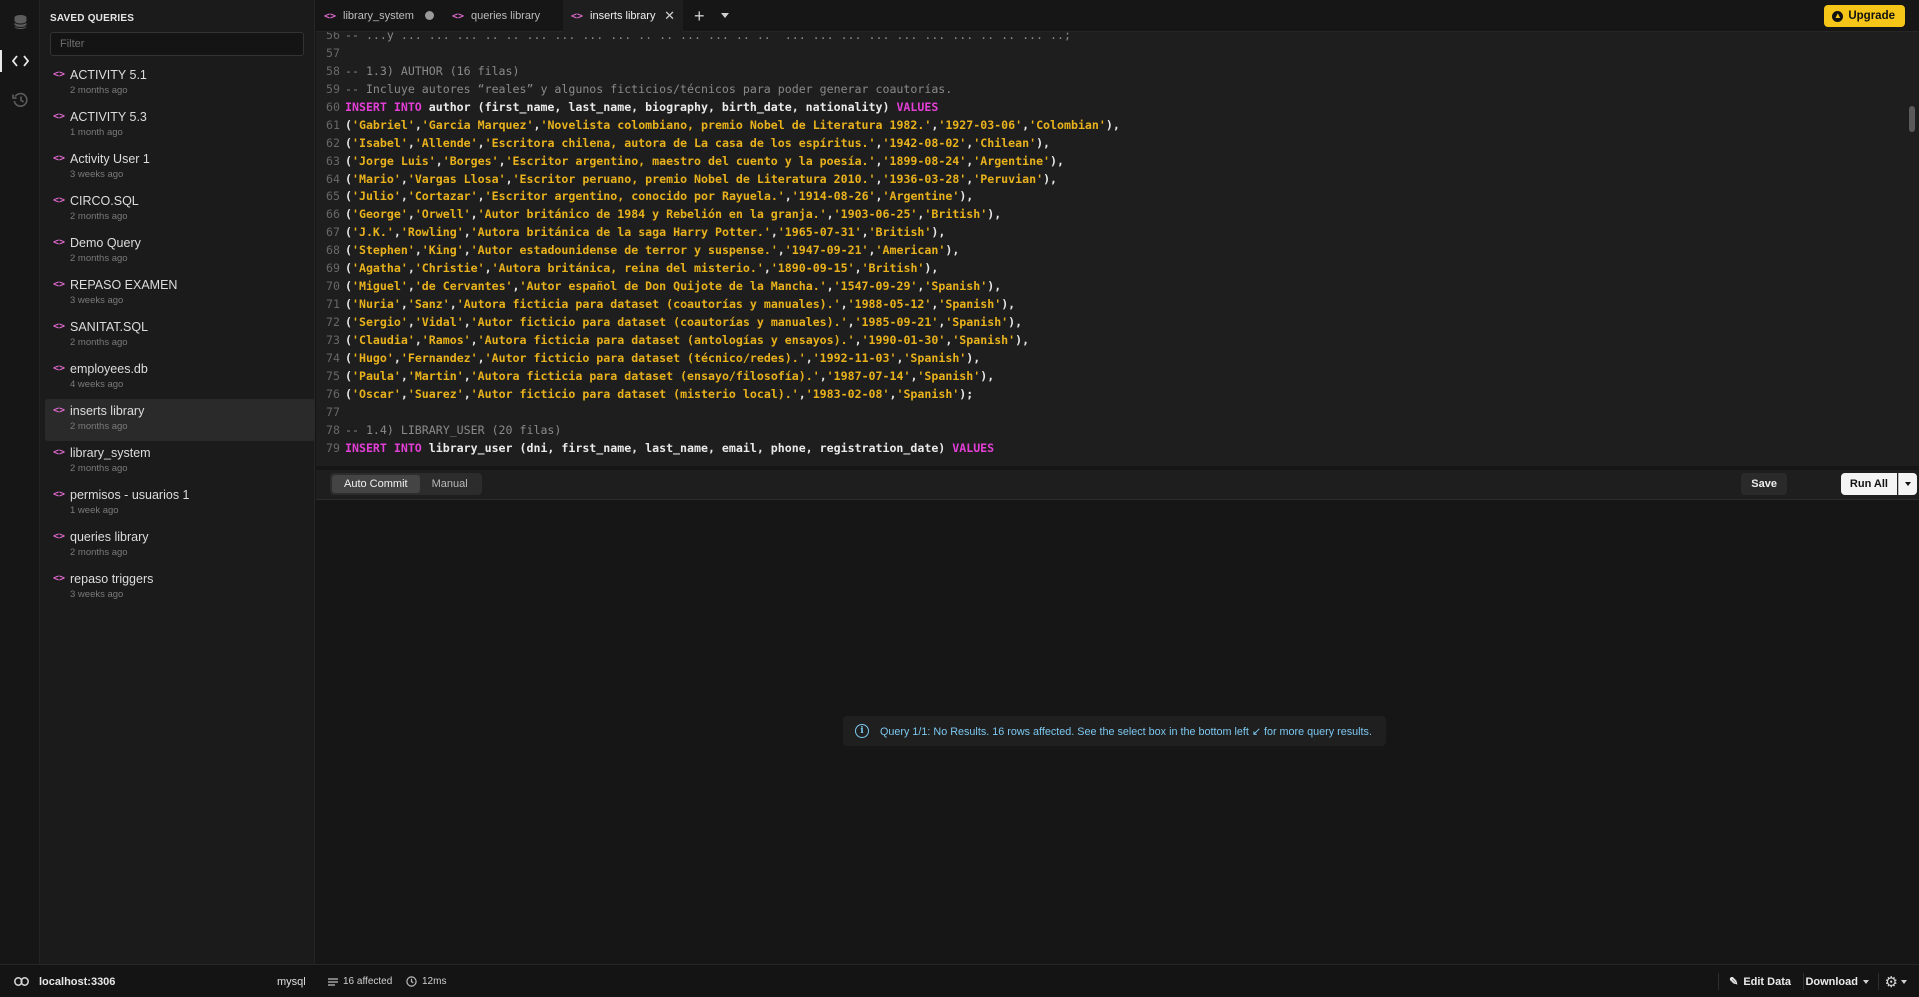 The width and height of the screenshot is (1919, 997). I want to click on run-options-chevron-icon, so click(1907, 484).